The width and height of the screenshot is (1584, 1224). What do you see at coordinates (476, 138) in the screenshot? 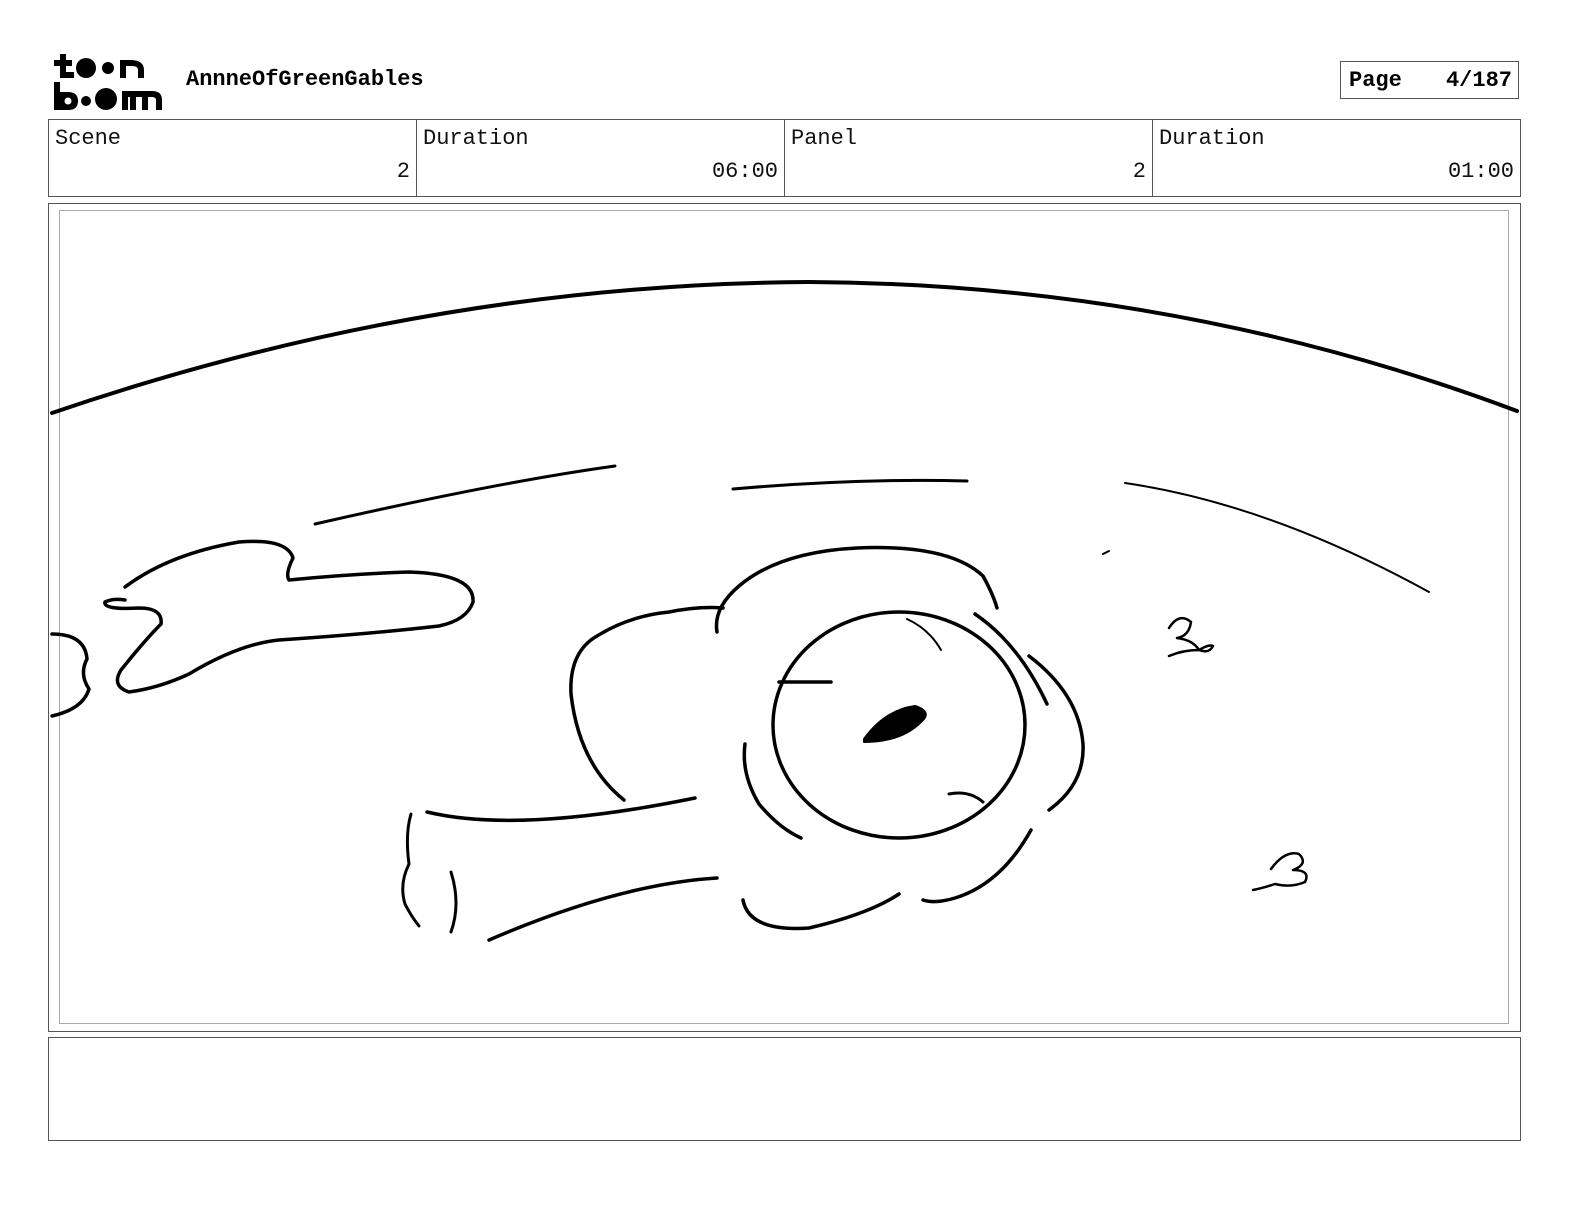
I see `scene-duration-label: Duration` at bounding box center [476, 138].